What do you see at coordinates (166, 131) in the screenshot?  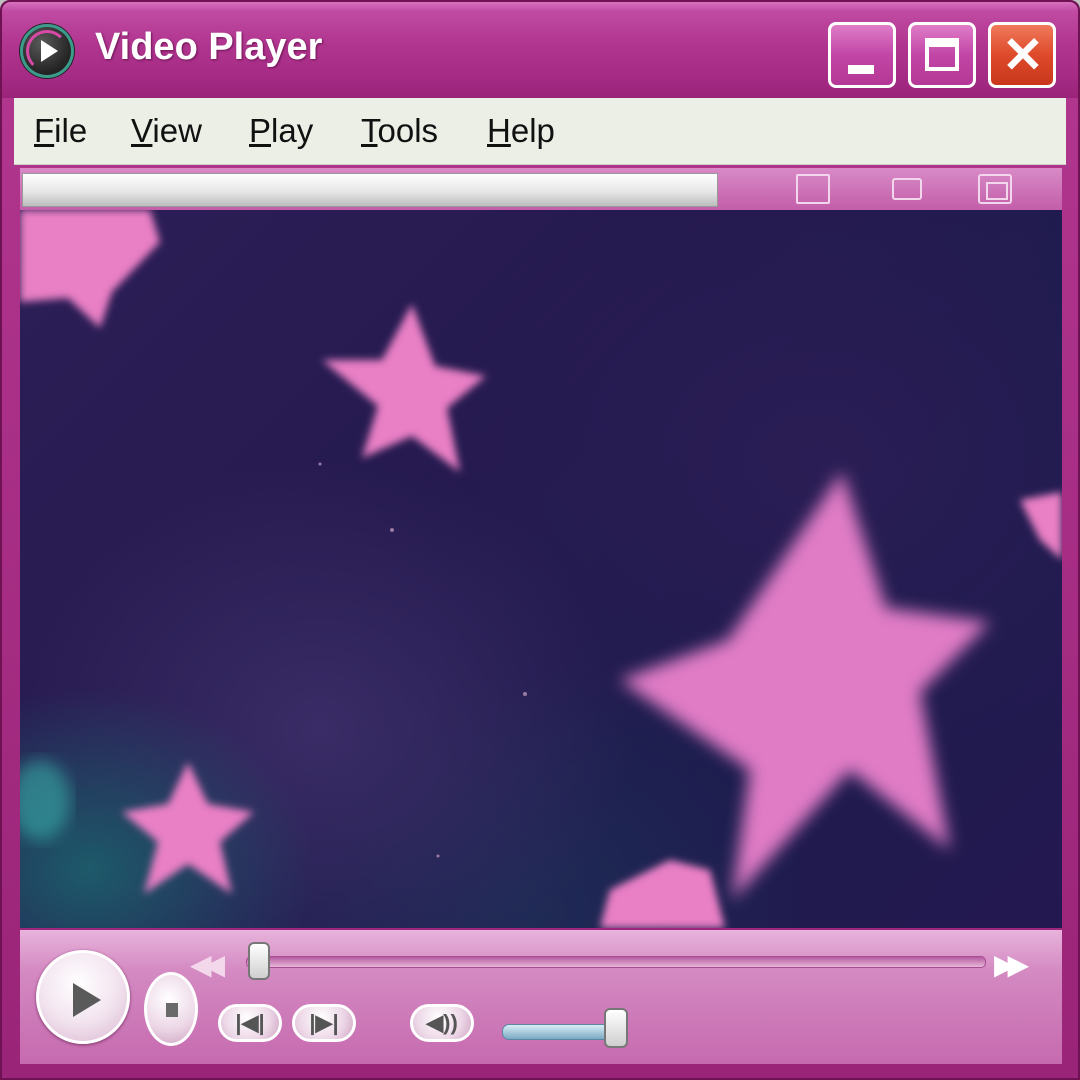 I see `menu-view: View` at bounding box center [166, 131].